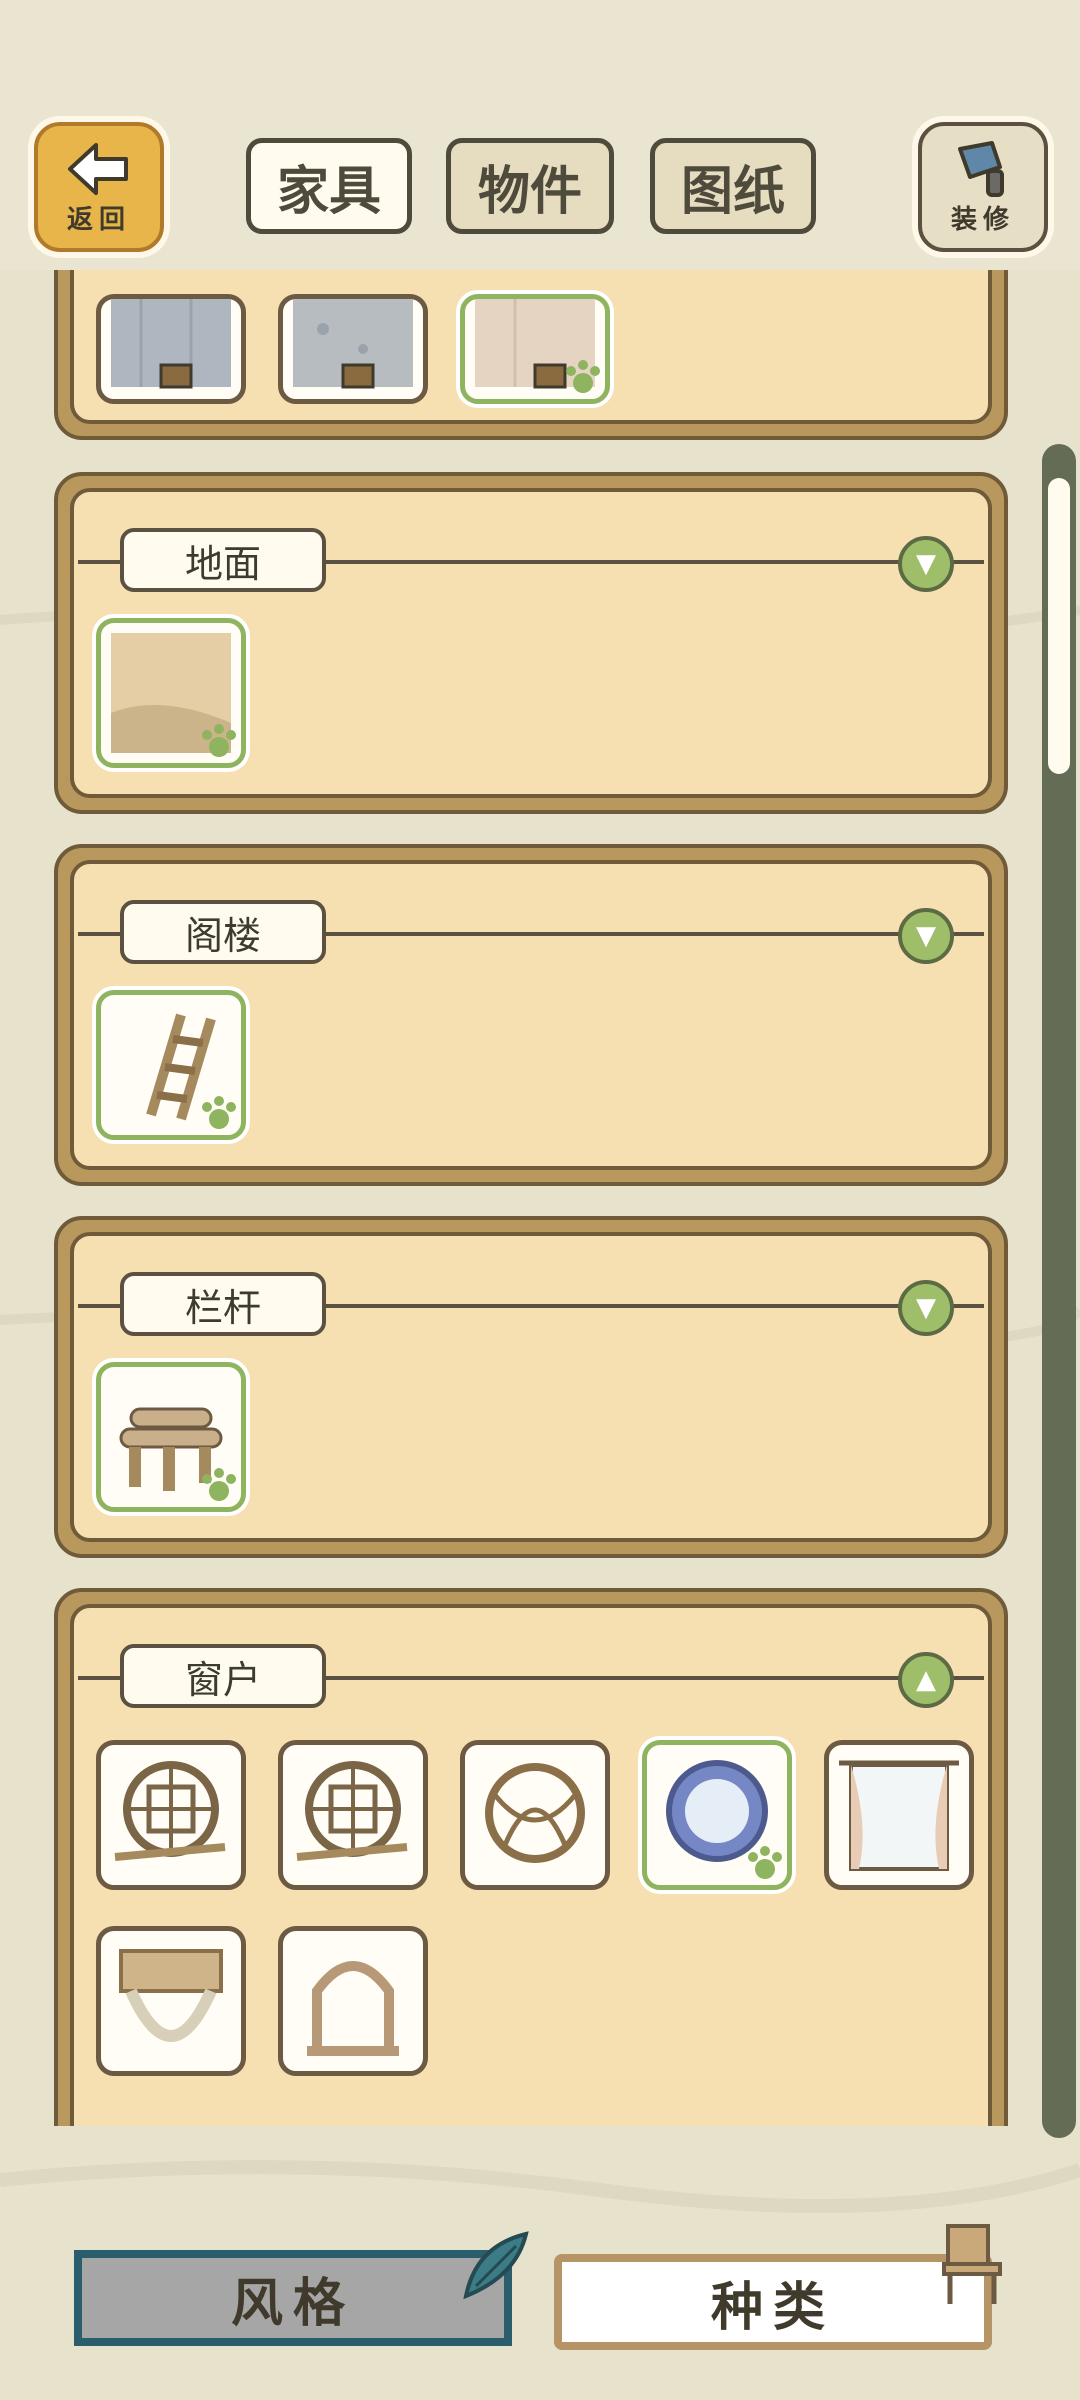 Image resolution: width=1080 pixels, height=2400 pixels. I want to click on tab-objects-label: 物件, so click(529, 191).